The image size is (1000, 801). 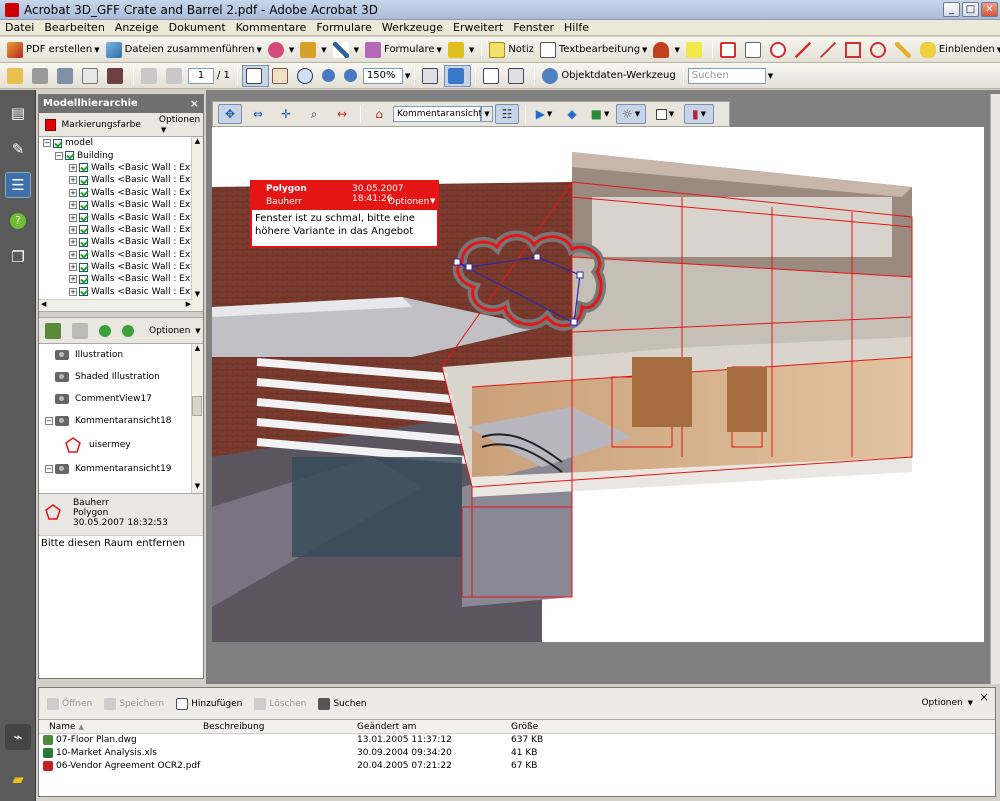 What do you see at coordinates (904, 50) in the screenshot?
I see `pencil-tool` at bounding box center [904, 50].